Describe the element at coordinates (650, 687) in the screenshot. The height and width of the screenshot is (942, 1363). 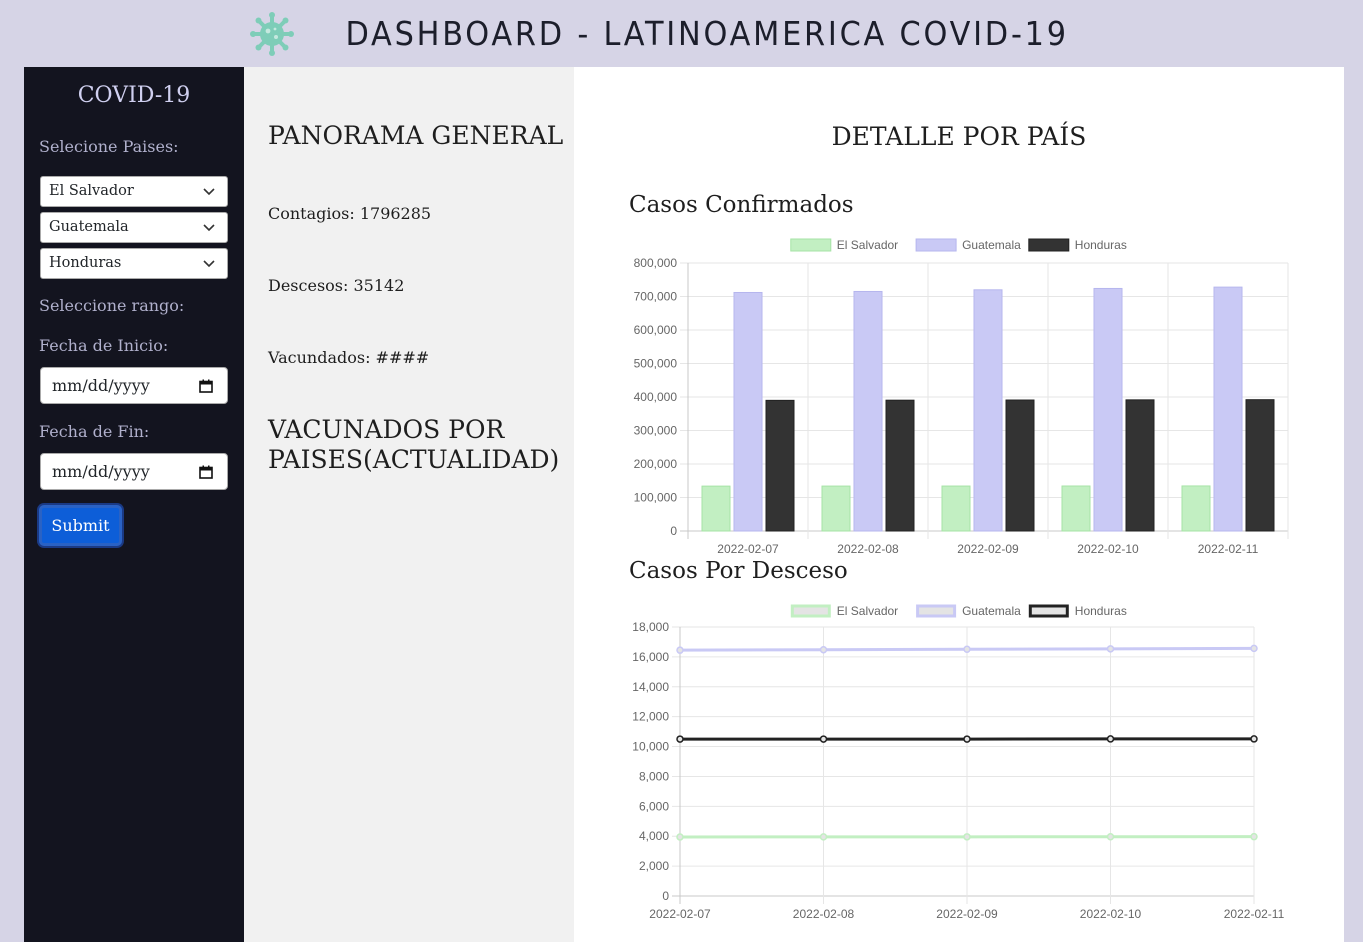
I see `y-tick-label: 14,000` at that location.